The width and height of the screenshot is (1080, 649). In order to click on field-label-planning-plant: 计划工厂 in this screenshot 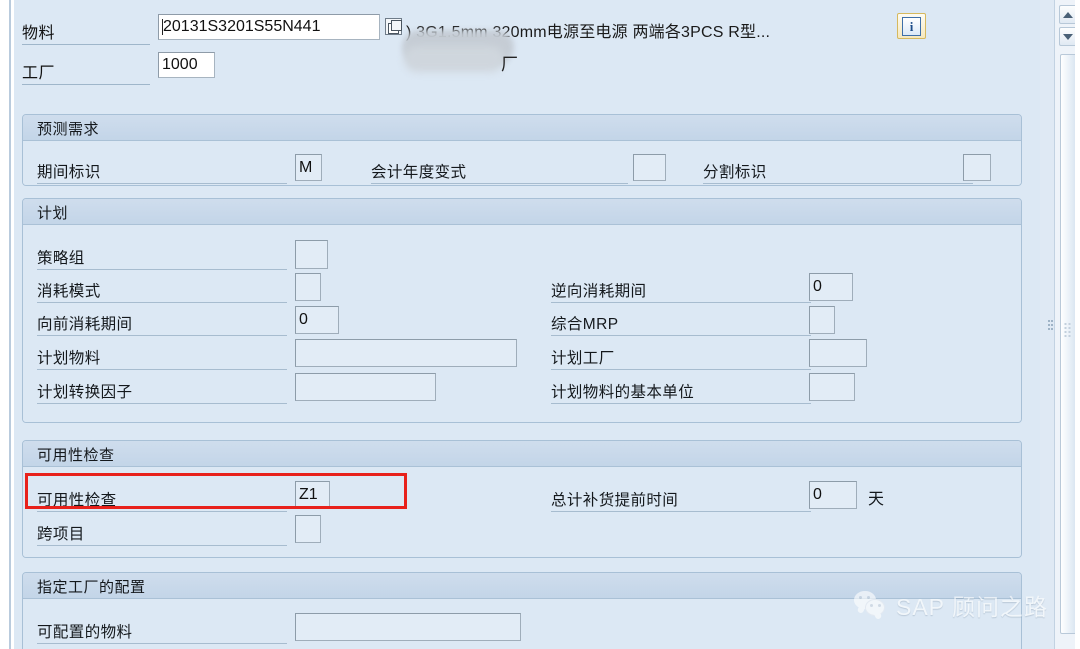, I will do `click(681, 358)`.